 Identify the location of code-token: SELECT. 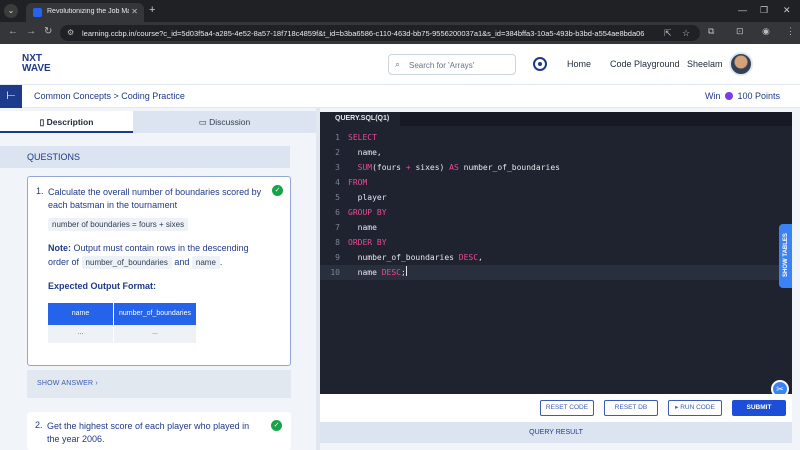
(362, 137).